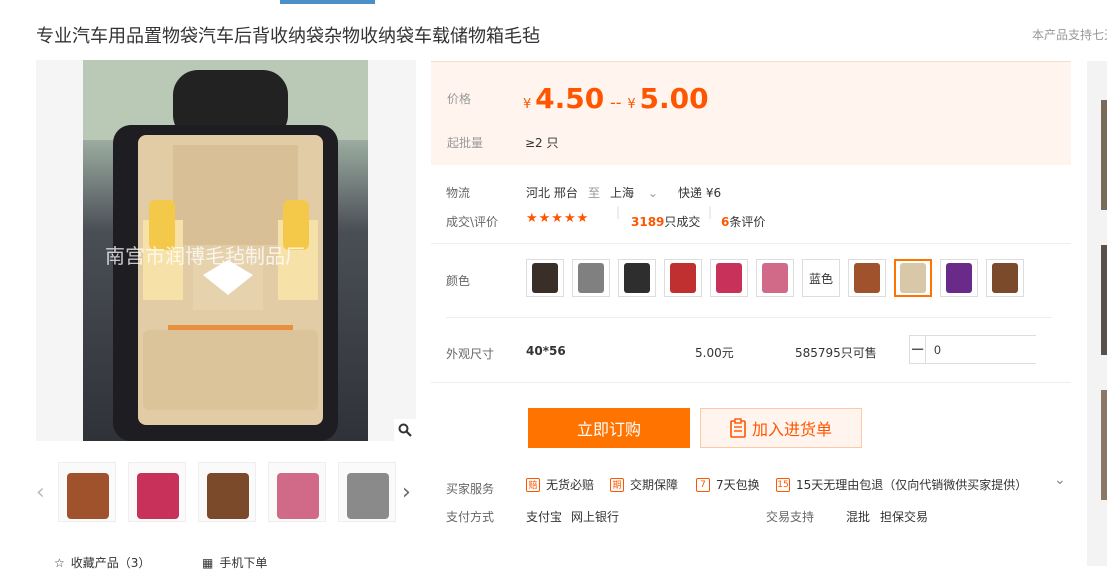 Image resolution: width=1107 pixels, height=571 pixels. Describe the element at coordinates (1069, 35) in the screenshot. I see `support-note: 本产品支持七天` at that location.